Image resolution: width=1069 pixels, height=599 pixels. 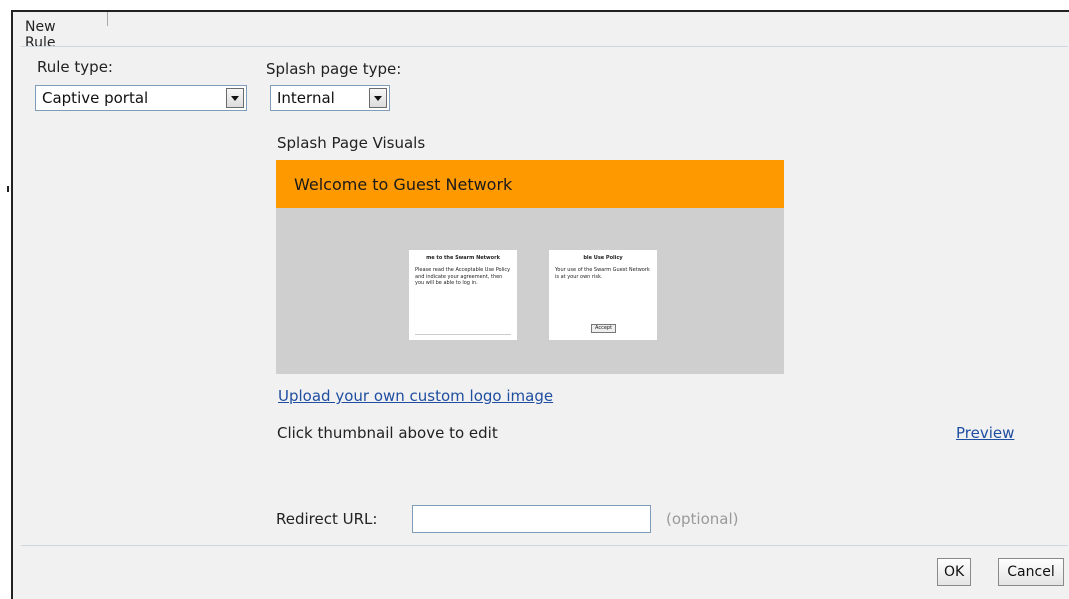 What do you see at coordinates (403, 184) in the screenshot?
I see `splash-banner-title: Welcome to Guest Network` at bounding box center [403, 184].